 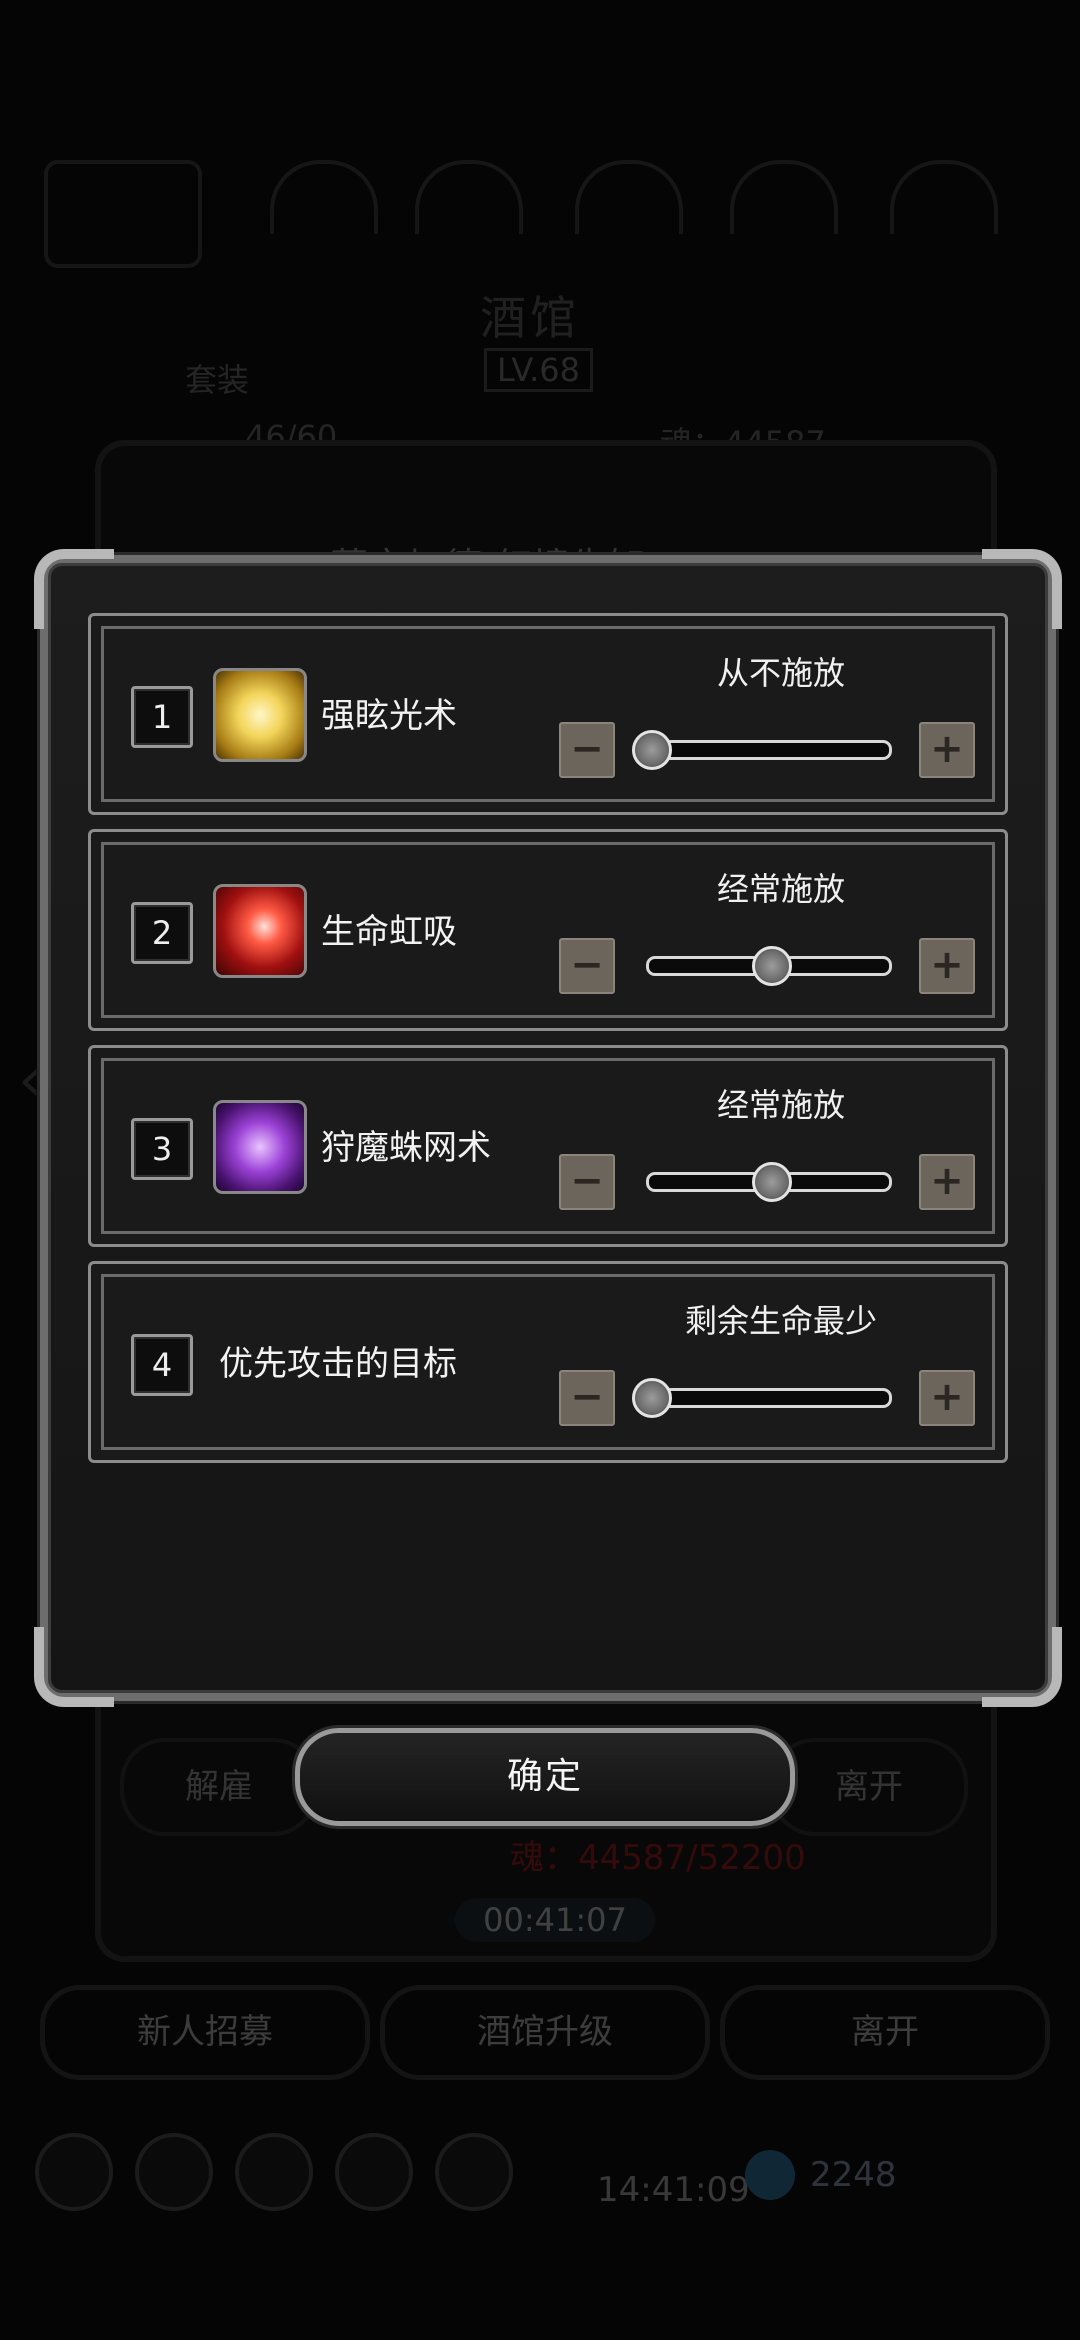 What do you see at coordinates (162, 933) in the screenshot?
I see `skill-number-badge: 2` at bounding box center [162, 933].